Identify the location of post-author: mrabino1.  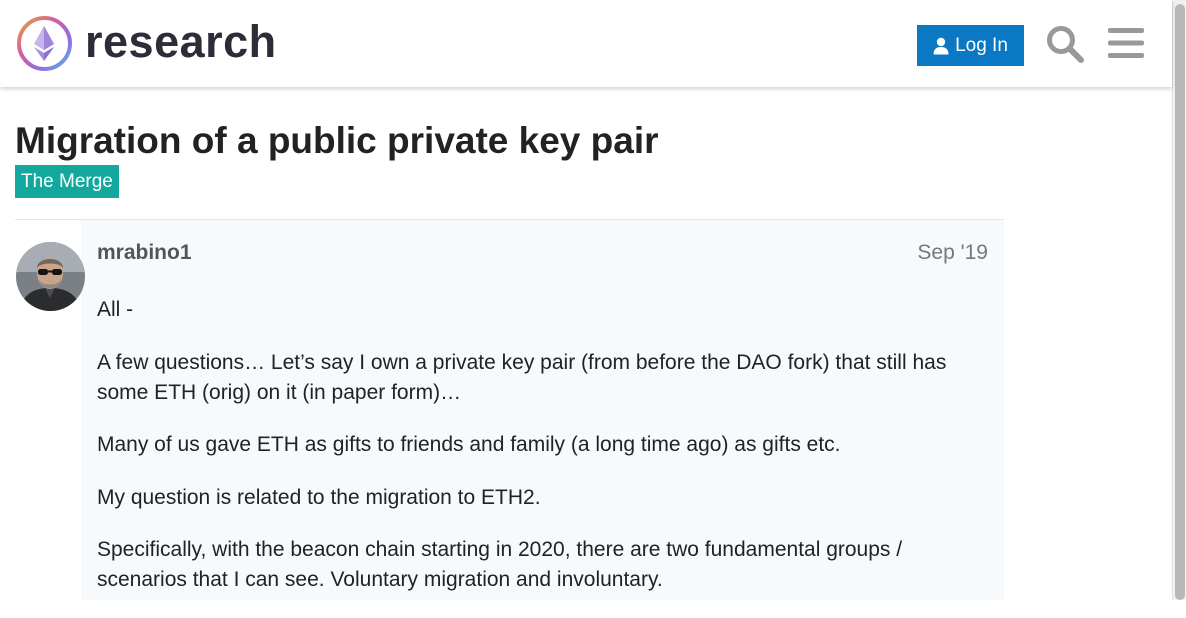
(144, 253).